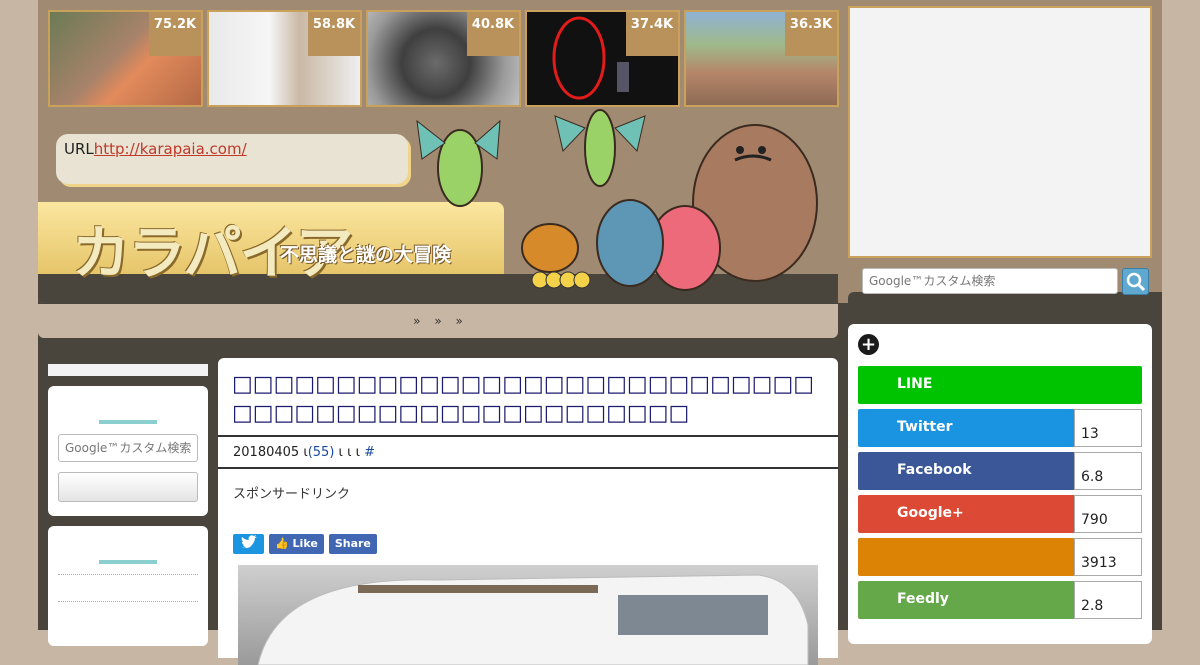  Describe the element at coordinates (1108, 514) in the screenshot. I see `googleplus-count: 790` at that location.